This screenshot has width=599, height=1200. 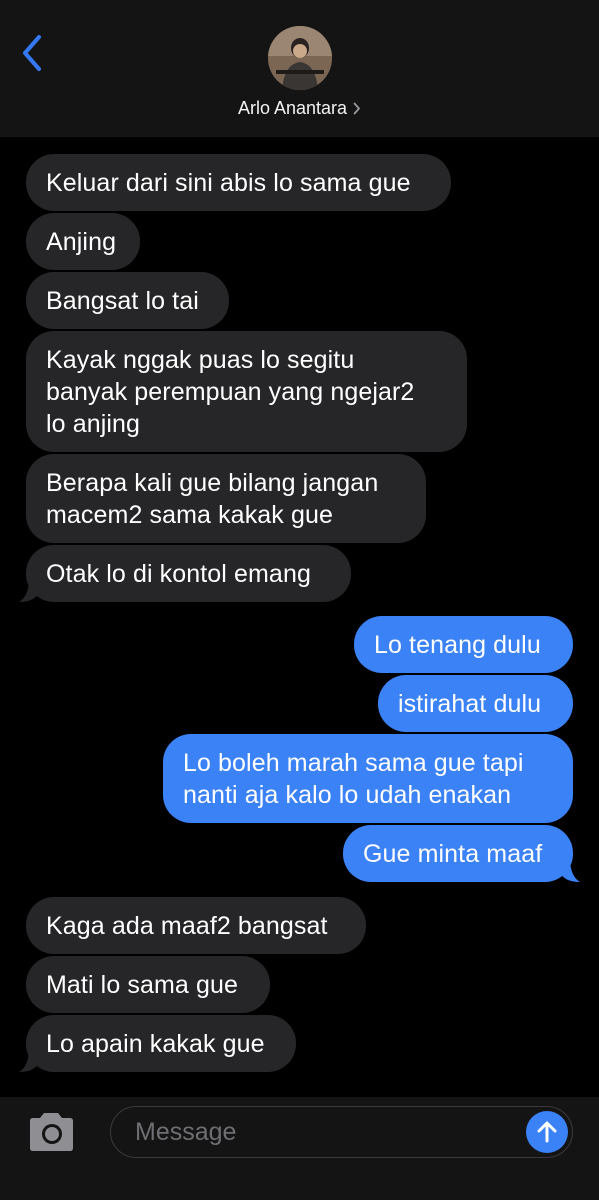 I want to click on message-bubble-incoming: Keluar dari sini abis lo sama gue, so click(x=238, y=182).